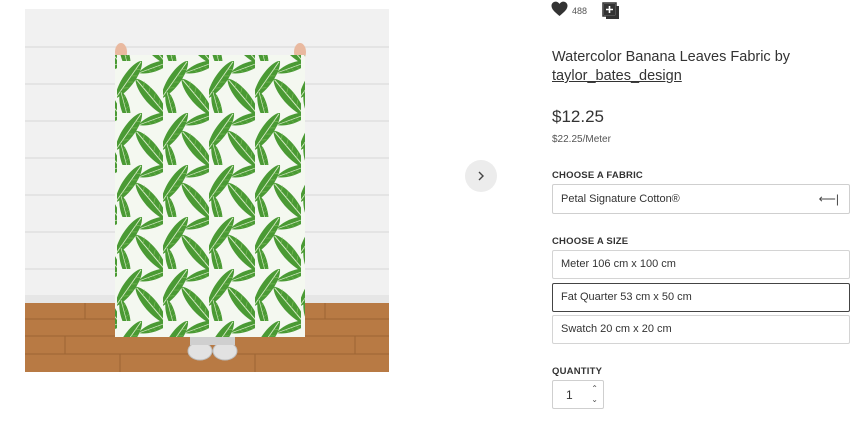 The width and height of the screenshot is (865, 426). I want to click on size-option-label: Swatch 20 cm x 20 cm, so click(616, 329).